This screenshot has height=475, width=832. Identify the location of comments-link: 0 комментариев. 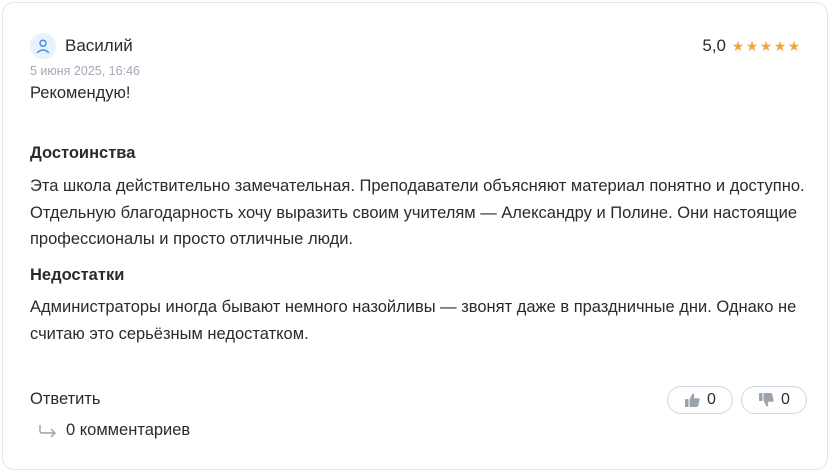
(114, 430).